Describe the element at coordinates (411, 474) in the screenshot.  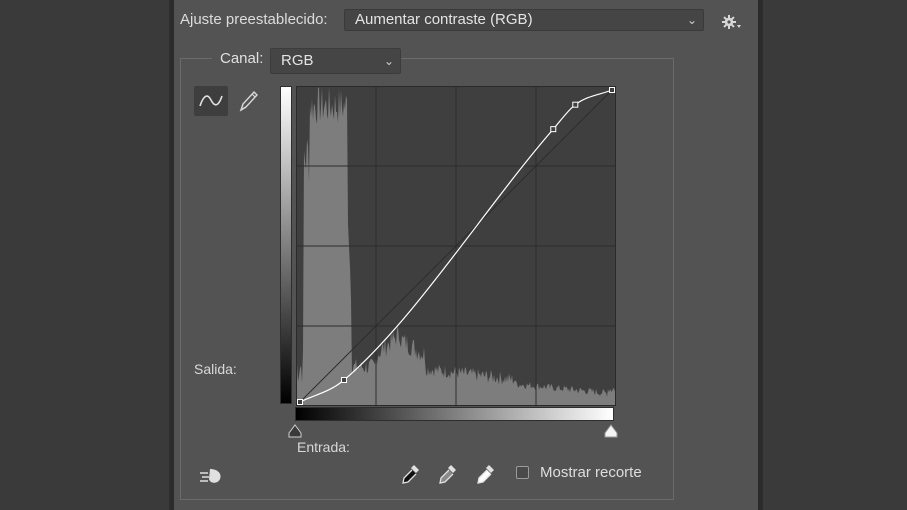
I see `eyedropper-black-icon` at that location.